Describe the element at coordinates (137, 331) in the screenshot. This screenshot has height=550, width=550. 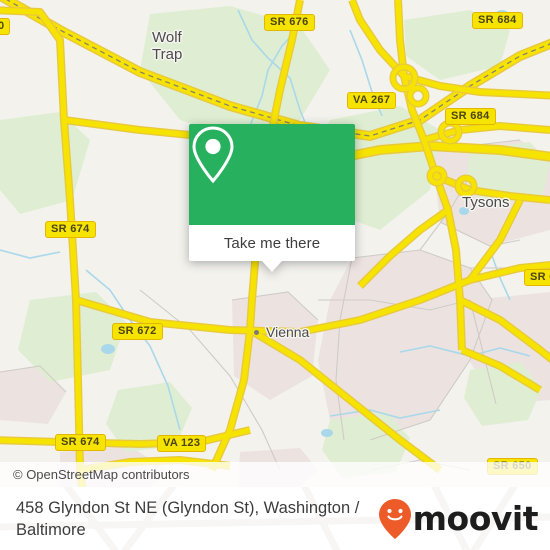
I see `road-shield-sr-672: SR 672` at that location.